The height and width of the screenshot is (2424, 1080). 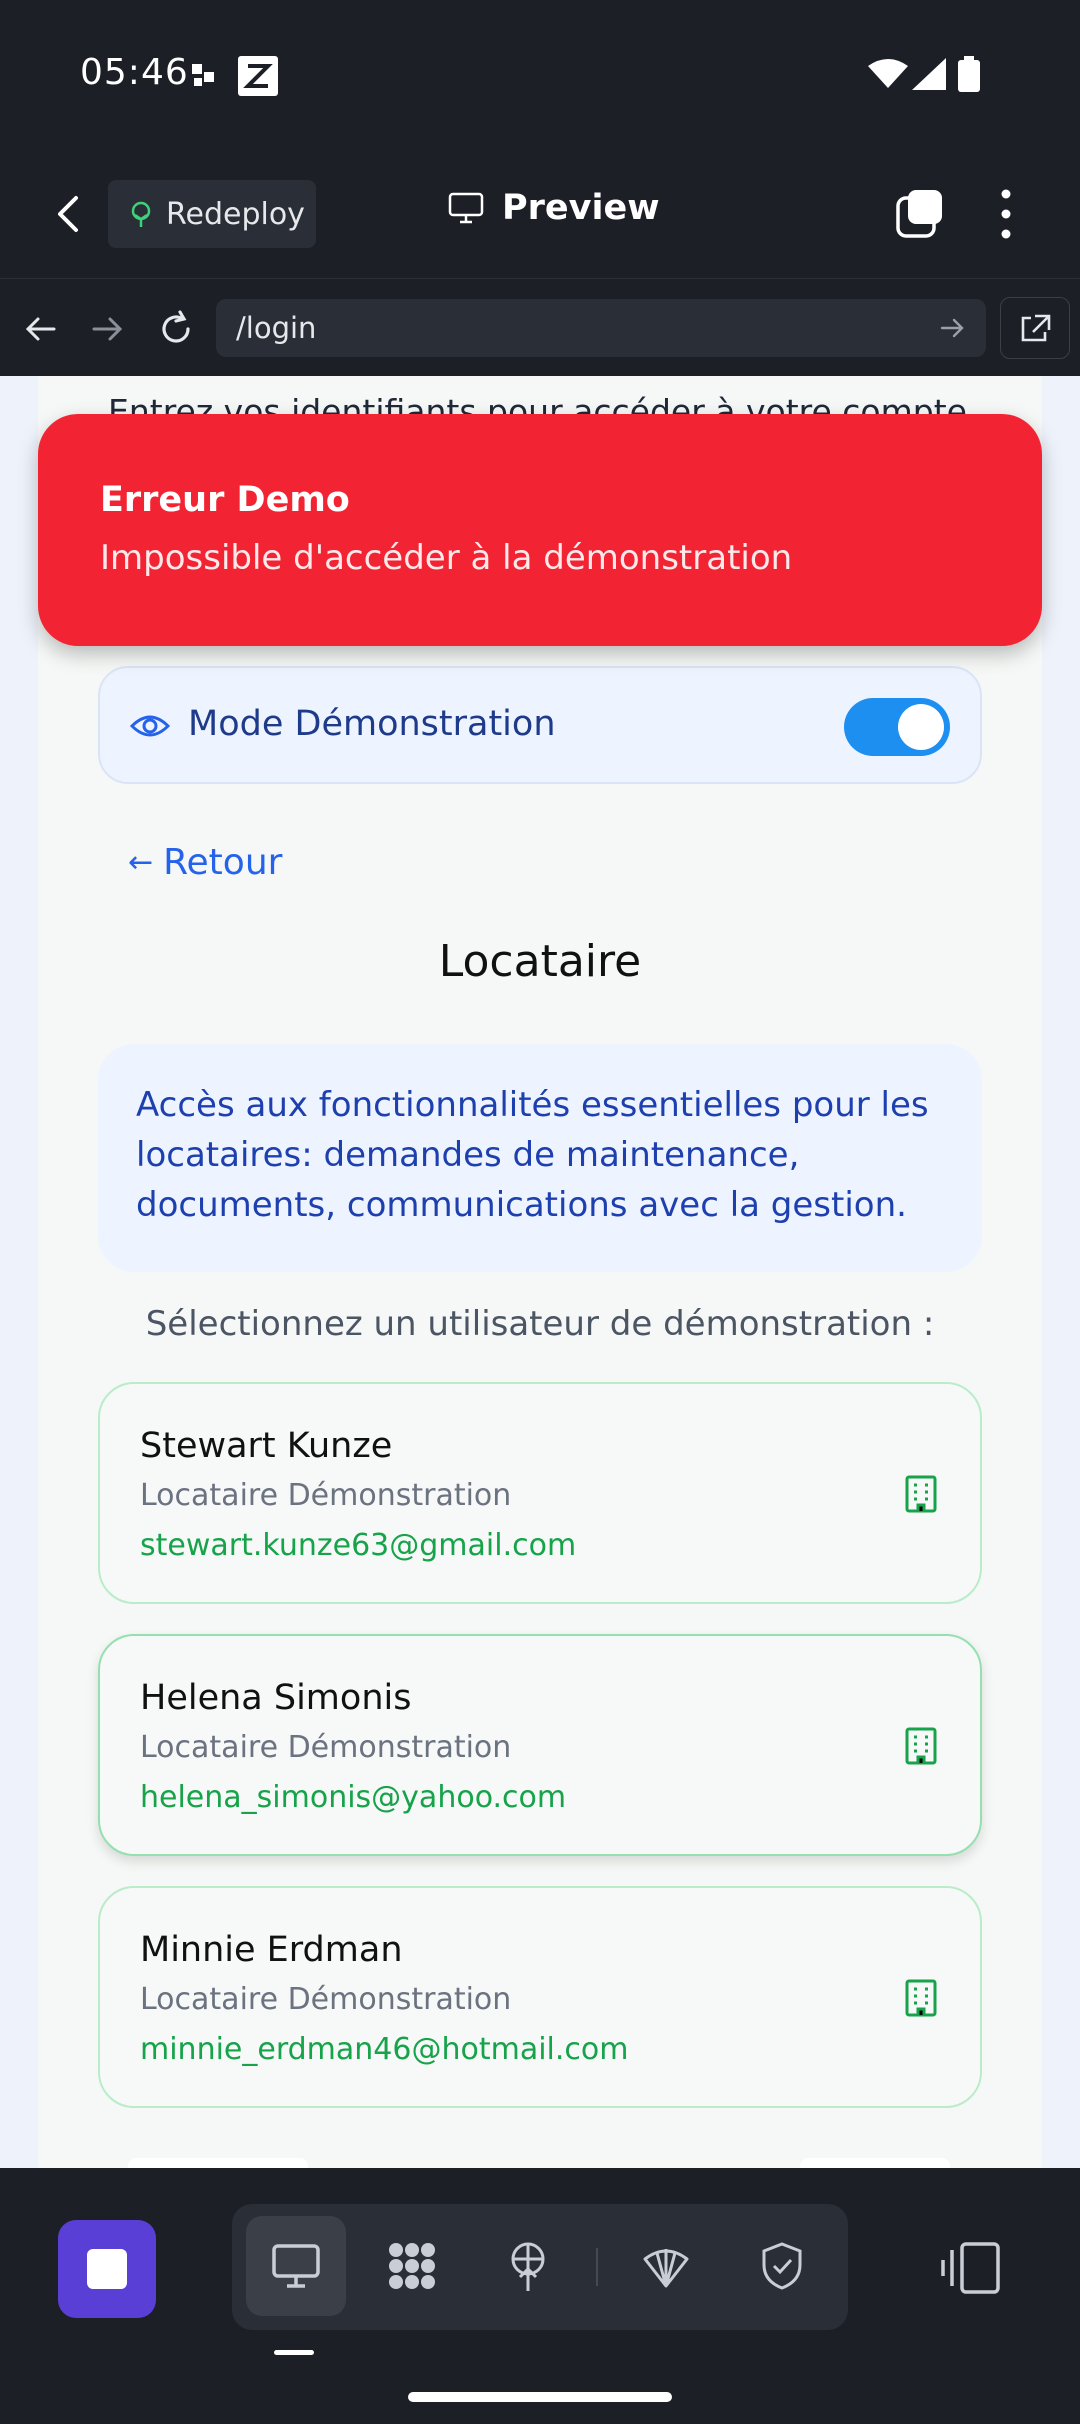 I want to click on back-link-label: Retour, so click(x=223, y=862).